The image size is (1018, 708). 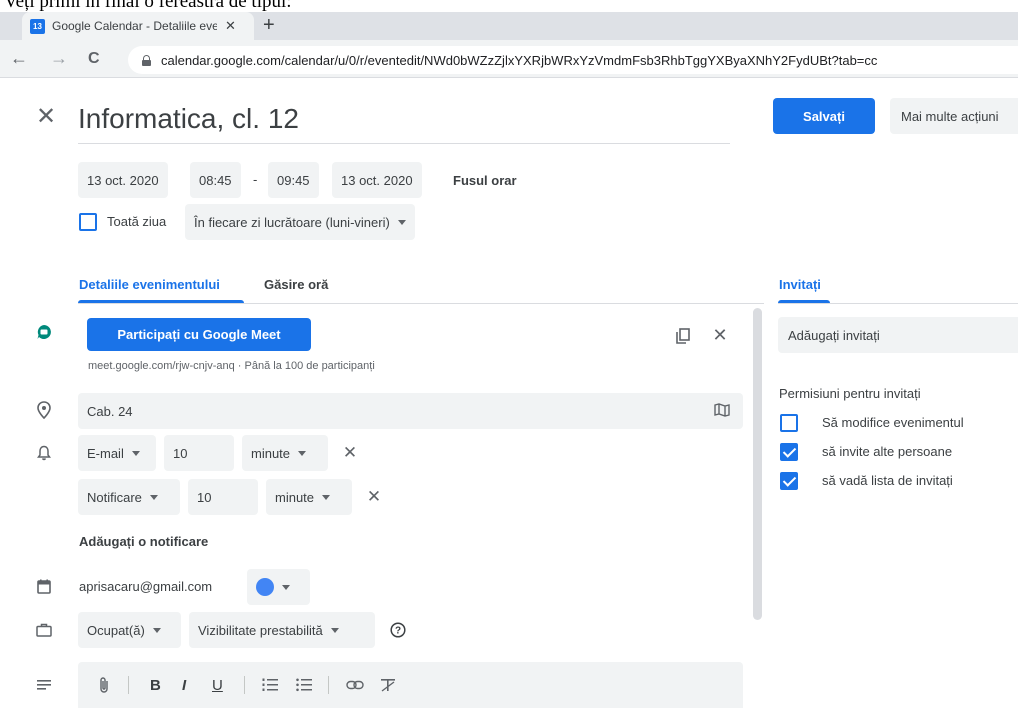 I want to click on back-arrow-icon: ←, so click(x=19, y=58).